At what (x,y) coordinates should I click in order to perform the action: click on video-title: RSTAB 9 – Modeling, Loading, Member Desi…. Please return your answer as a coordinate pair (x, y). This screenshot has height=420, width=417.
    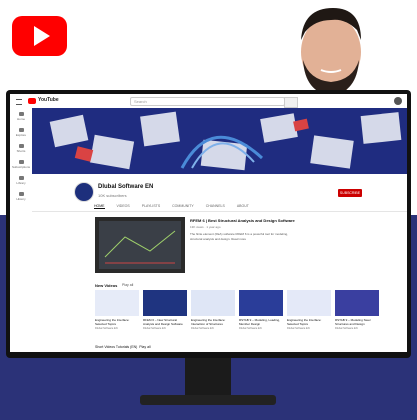
    Looking at the image, I should click on (261, 322).